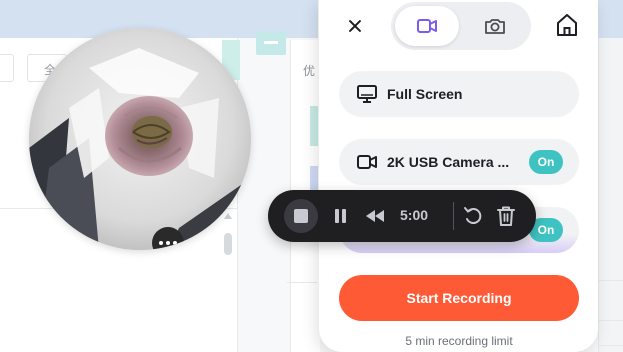 The height and width of the screenshot is (352, 623). What do you see at coordinates (375, 216) in the screenshot?
I see `rewind-icon` at bounding box center [375, 216].